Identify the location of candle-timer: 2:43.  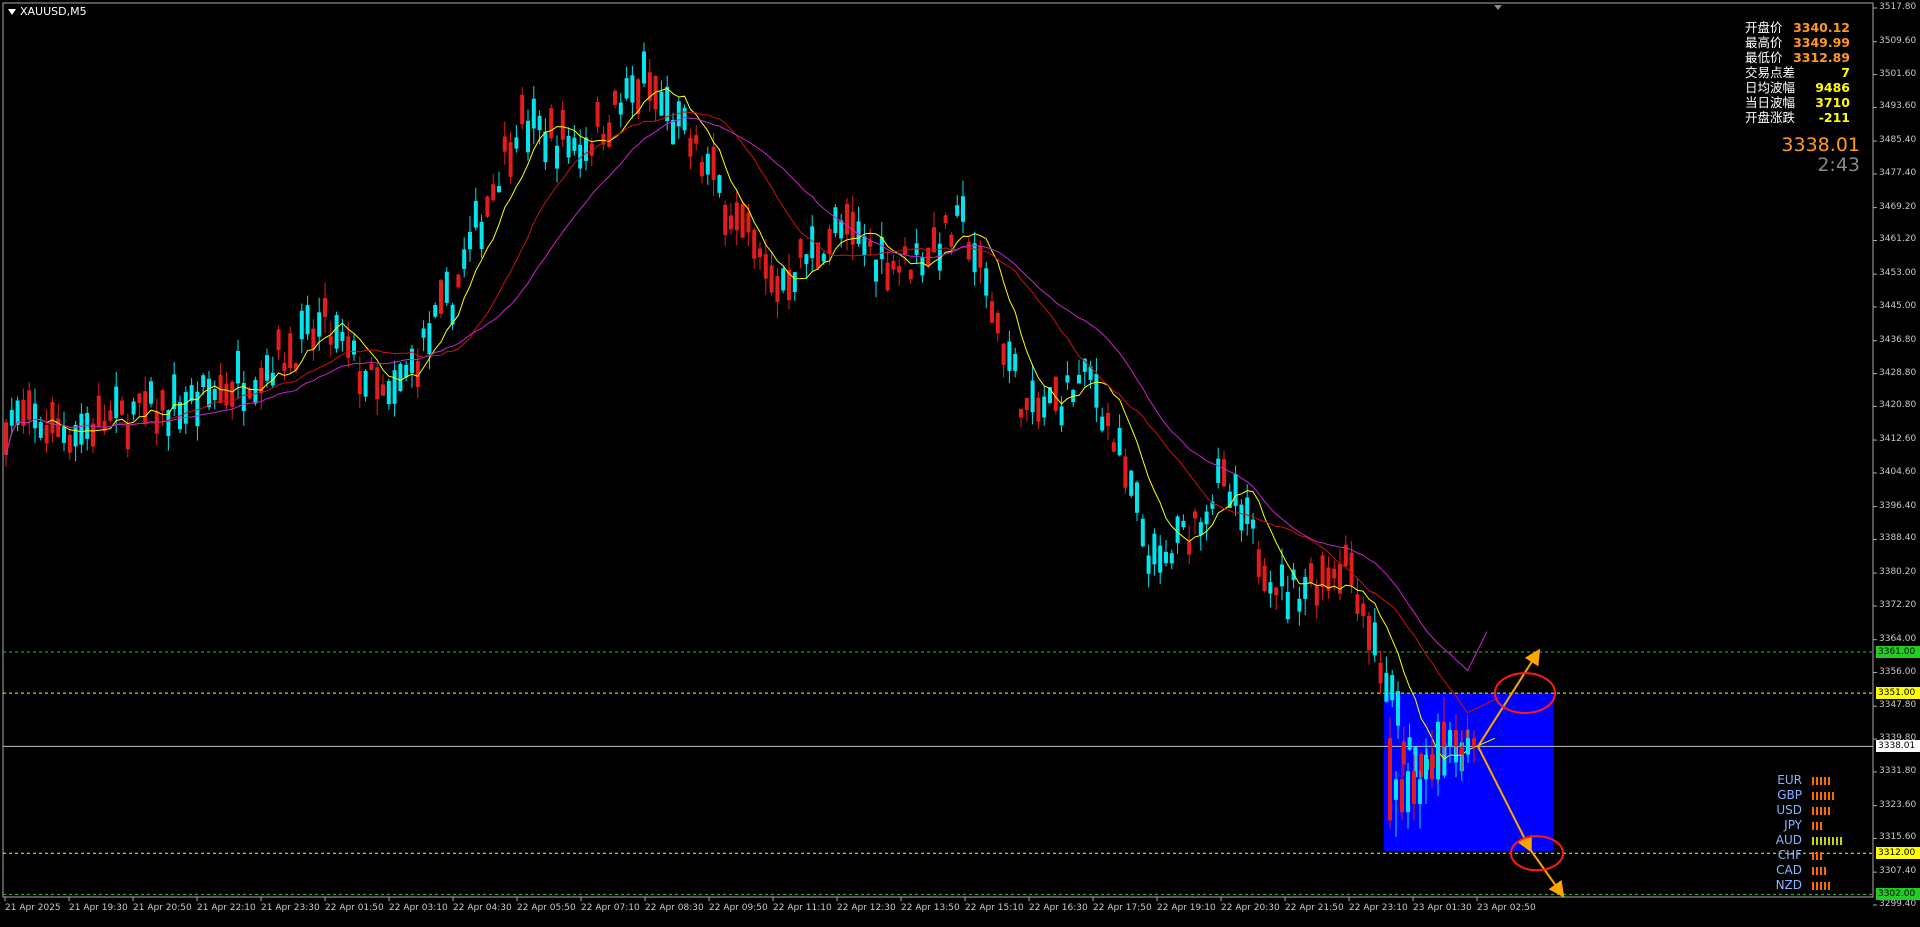
(1838, 165).